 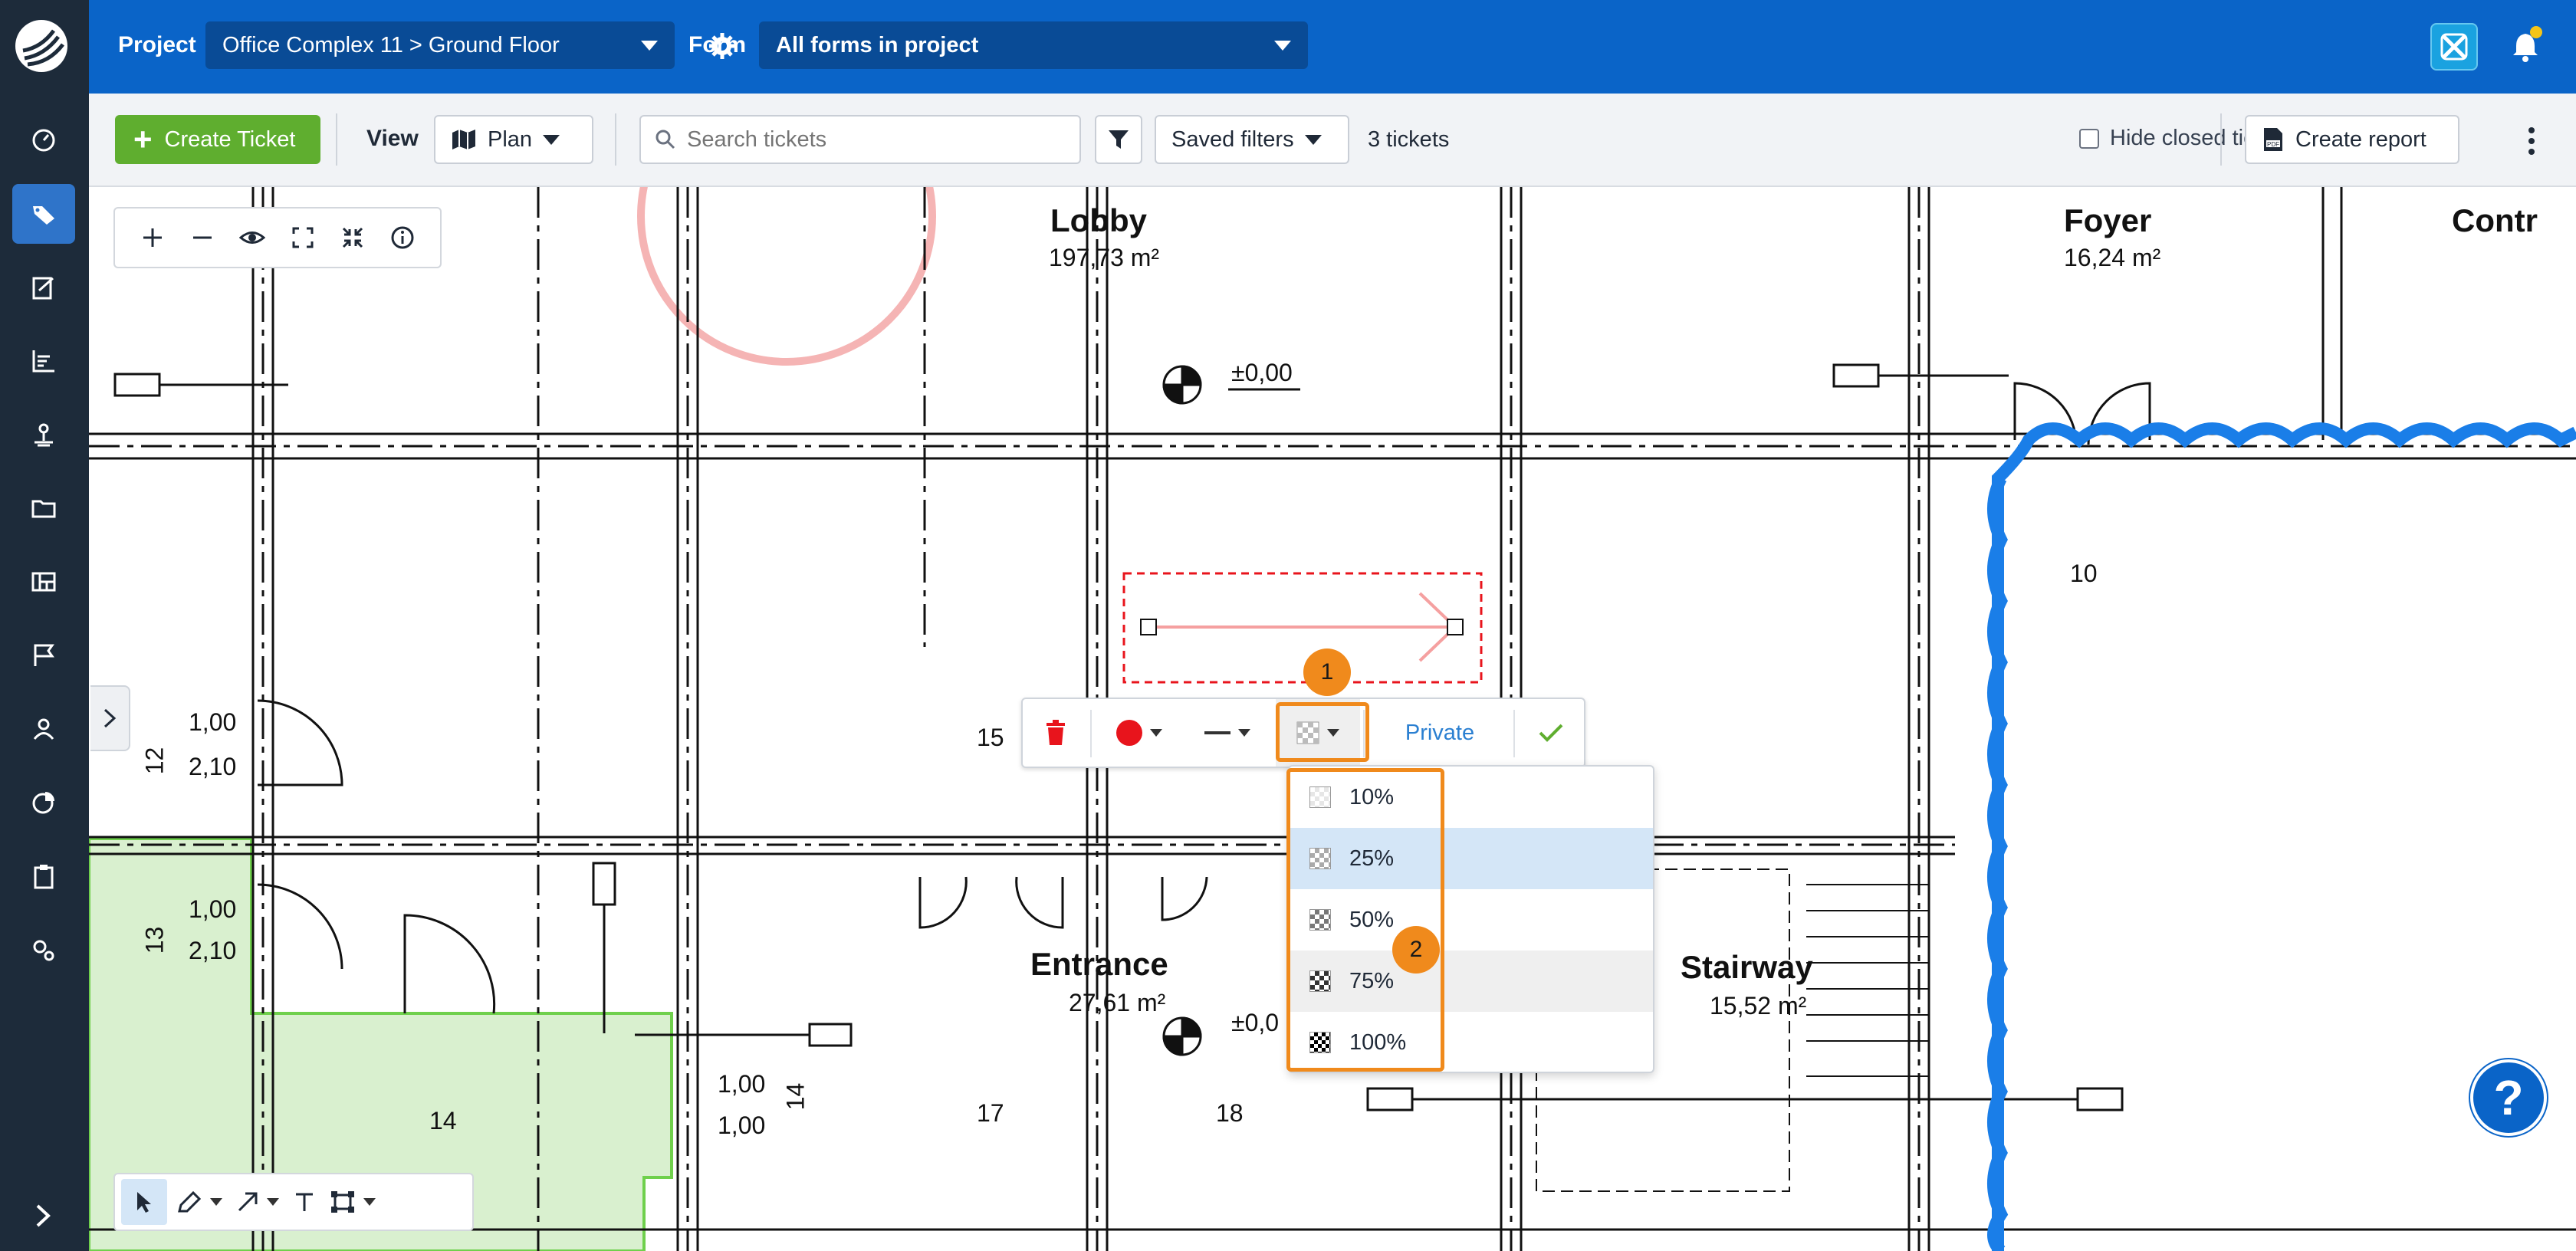 I want to click on step-badge: 2, so click(x=1416, y=950).